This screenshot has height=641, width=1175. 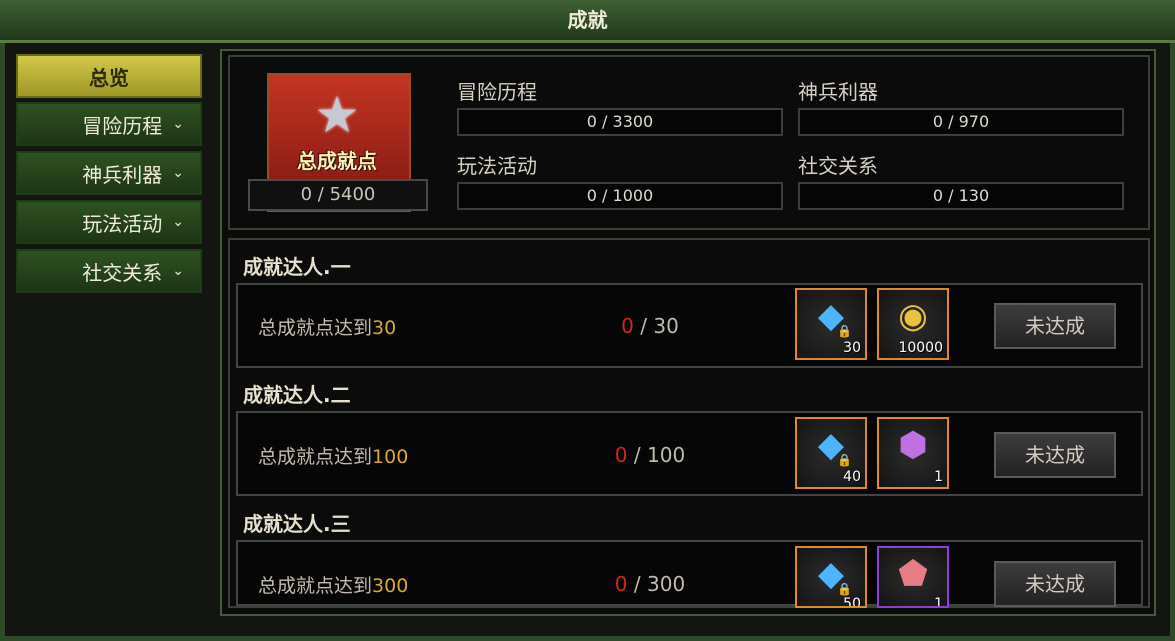 I want to click on category-label: 冒险历程, so click(x=497, y=92).